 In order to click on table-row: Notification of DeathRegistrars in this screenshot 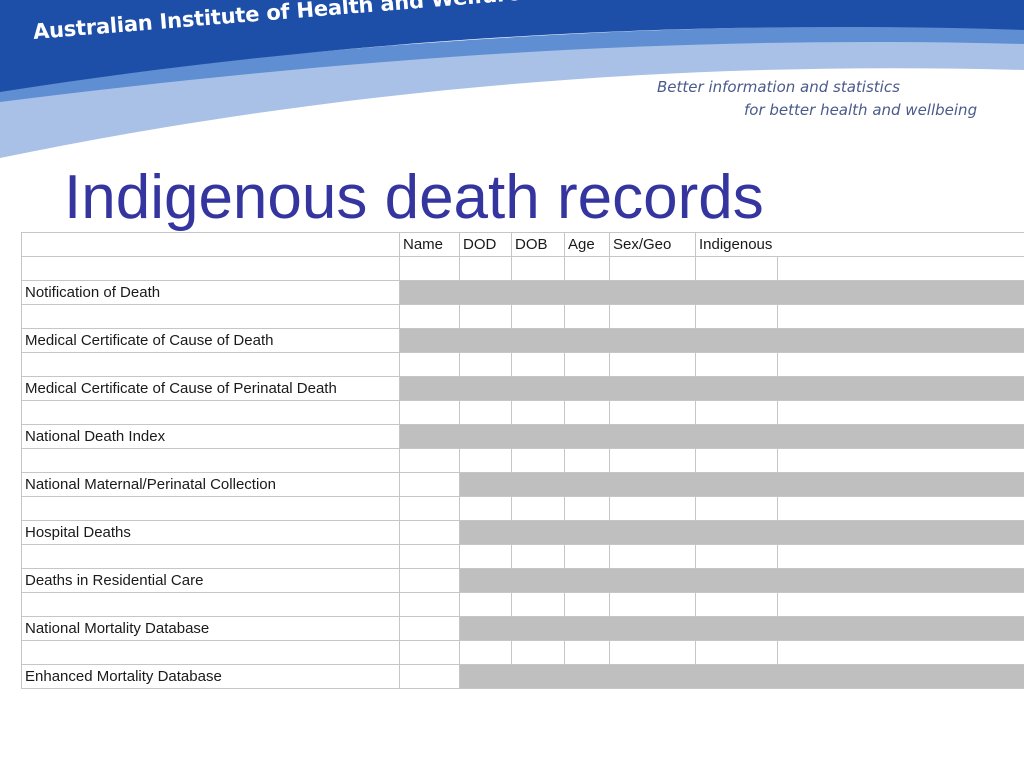, I will do `click(522, 292)`.